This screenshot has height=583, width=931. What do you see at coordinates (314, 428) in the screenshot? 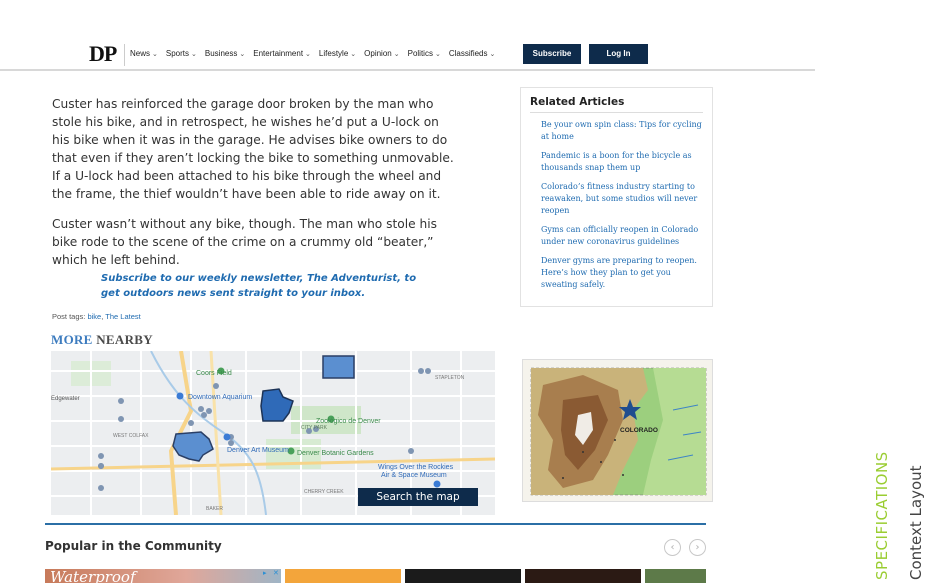
I see `svg-text: CITY PARK` at bounding box center [314, 428].